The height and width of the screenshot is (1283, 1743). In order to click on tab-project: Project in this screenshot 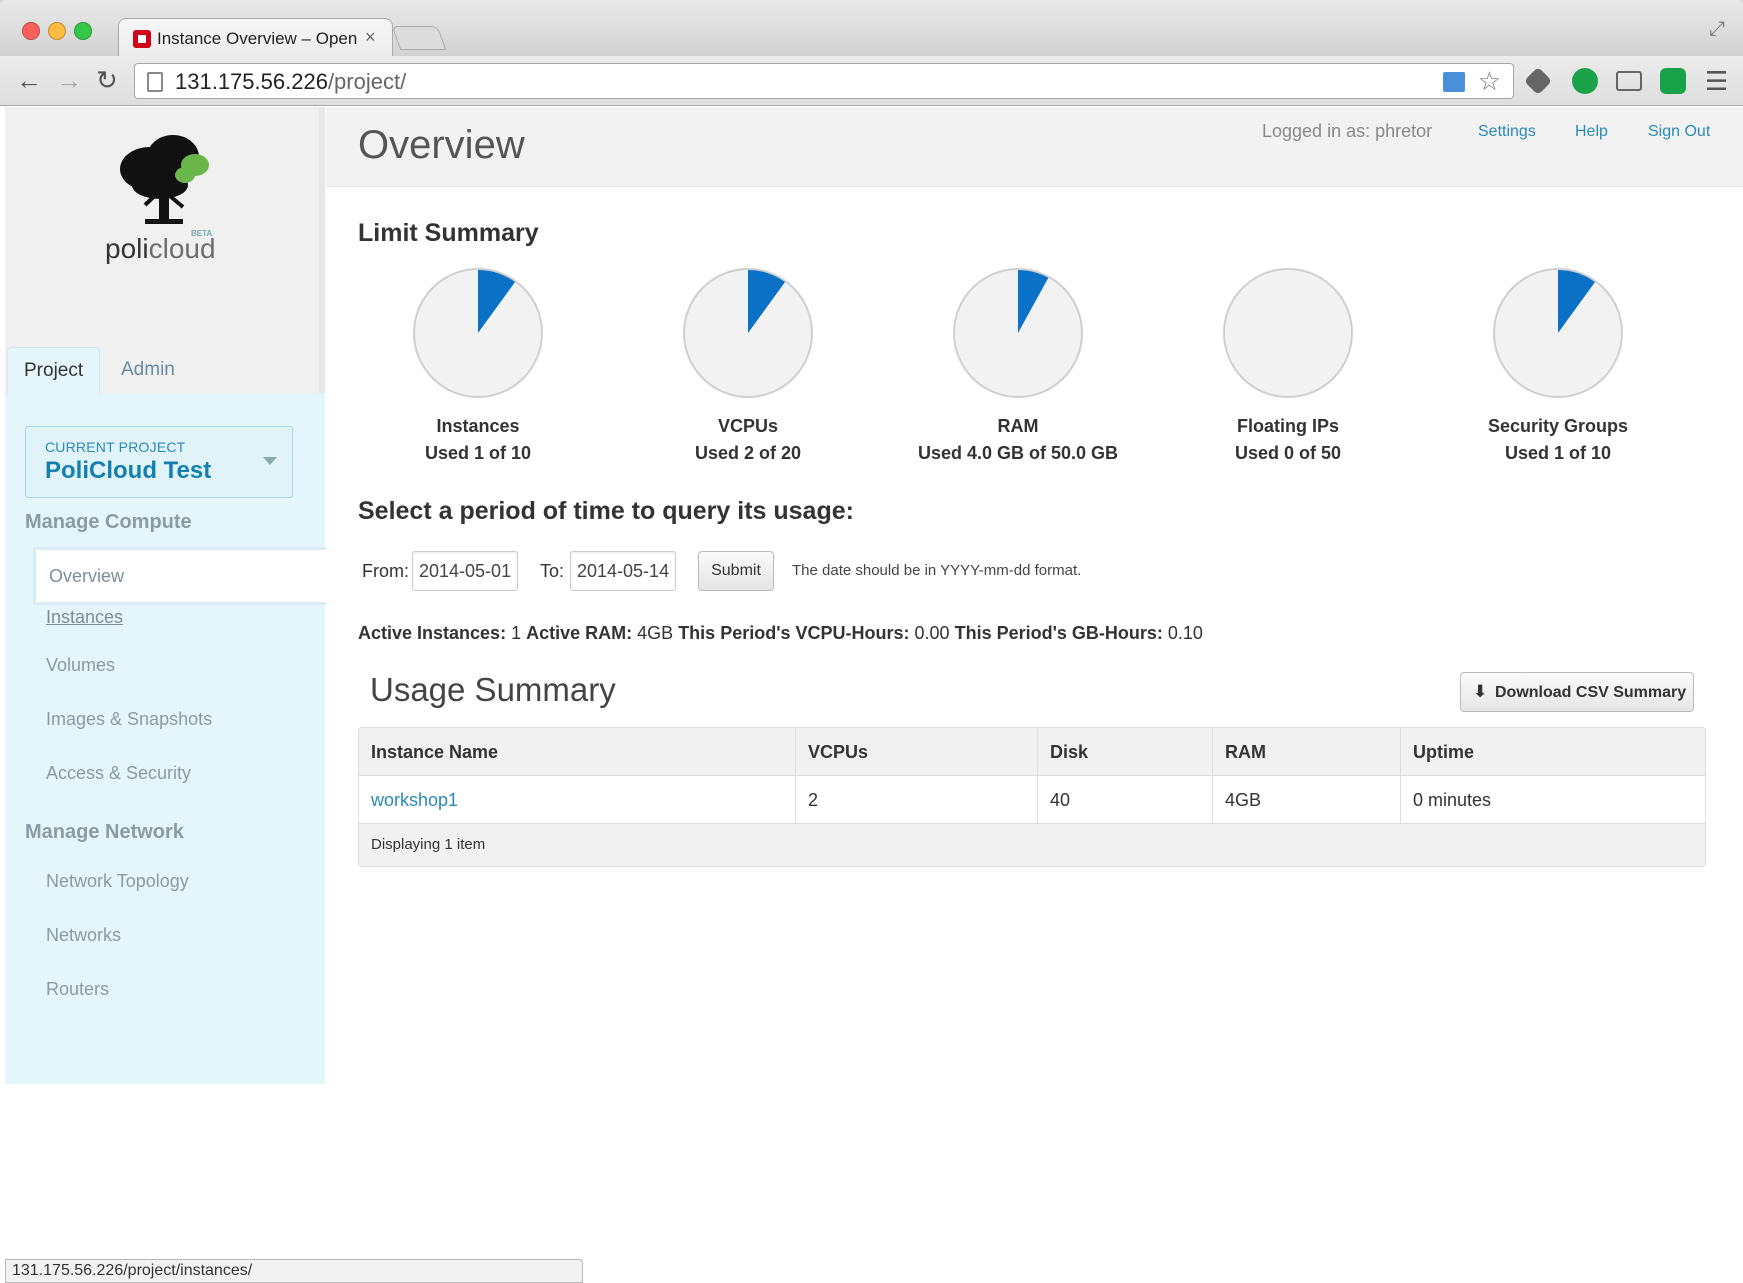, I will do `click(54, 370)`.